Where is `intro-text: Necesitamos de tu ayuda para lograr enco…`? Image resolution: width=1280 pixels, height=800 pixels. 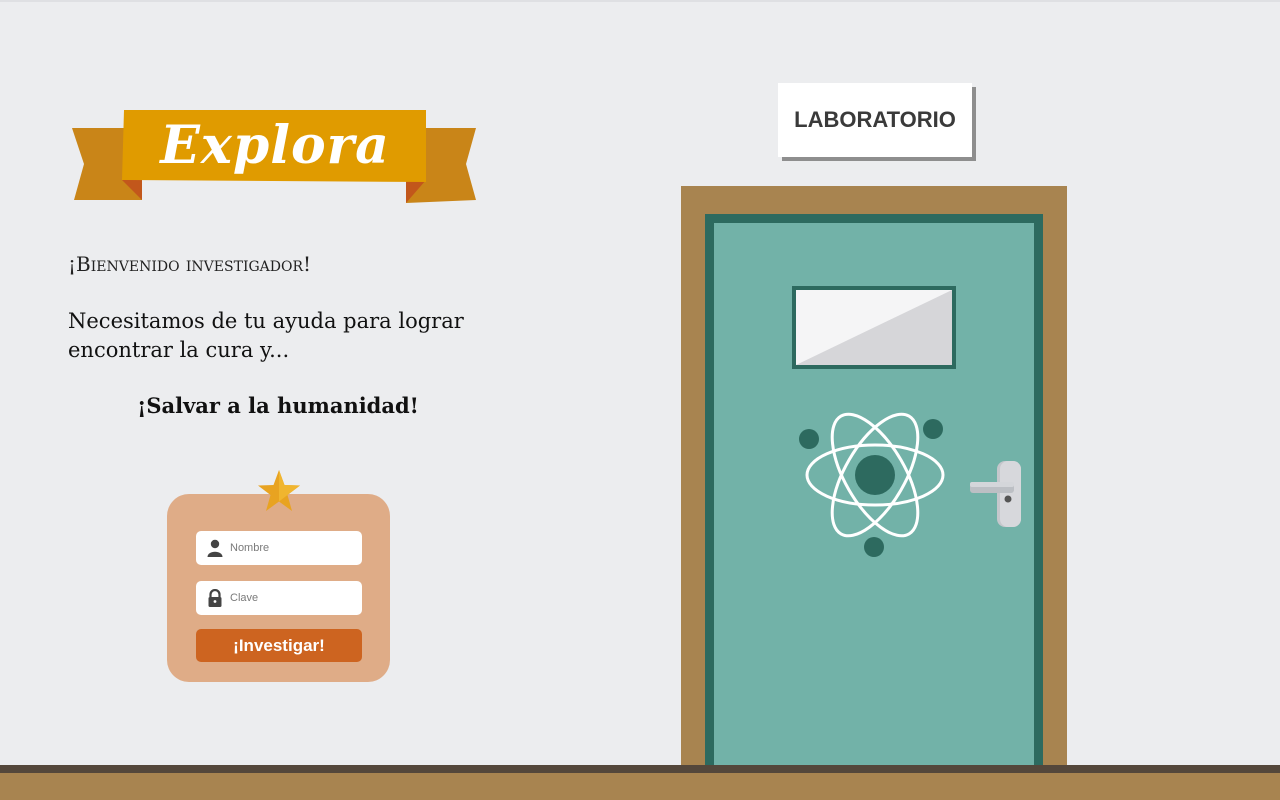
intro-text: Necesitamos de tu ayuda para lograr enco… is located at coordinates (266, 335).